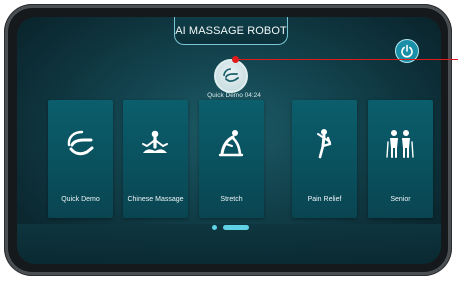  Describe the element at coordinates (324, 144) in the screenshot. I see `leg-raise-icon` at that location.